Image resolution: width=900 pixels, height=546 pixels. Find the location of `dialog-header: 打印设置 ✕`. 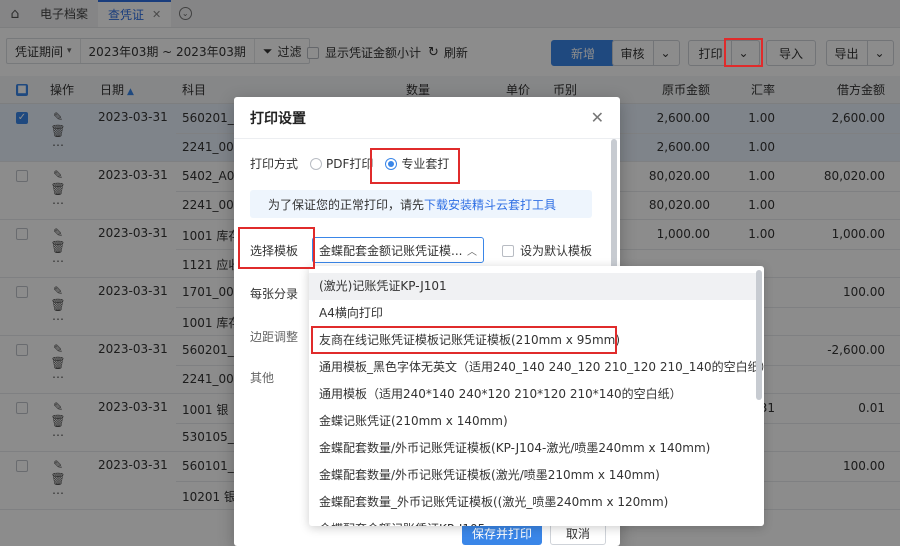

dialog-header: 打印设置 ✕ is located at coordinates (427, 118).